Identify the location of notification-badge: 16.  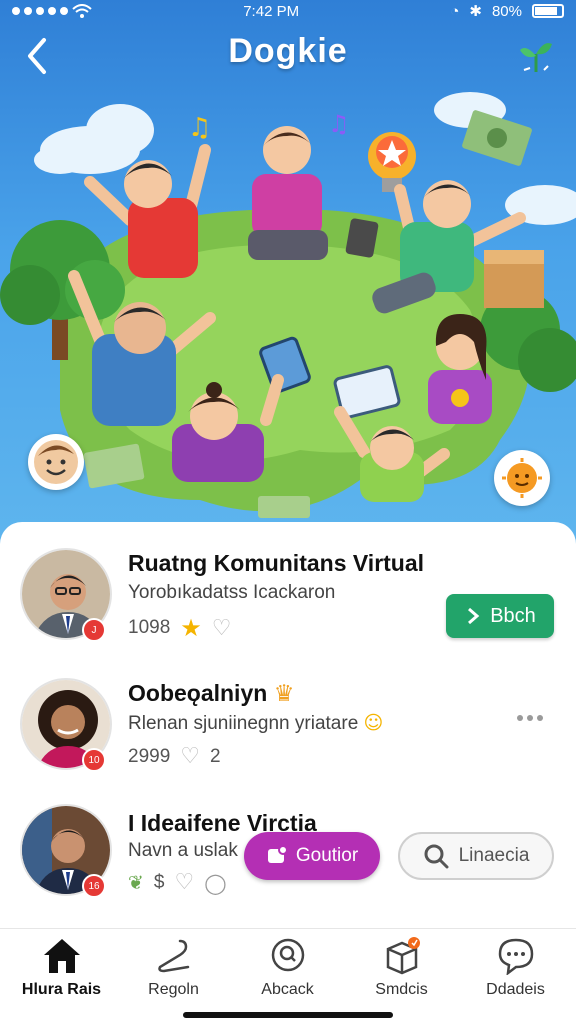
(94, 886).